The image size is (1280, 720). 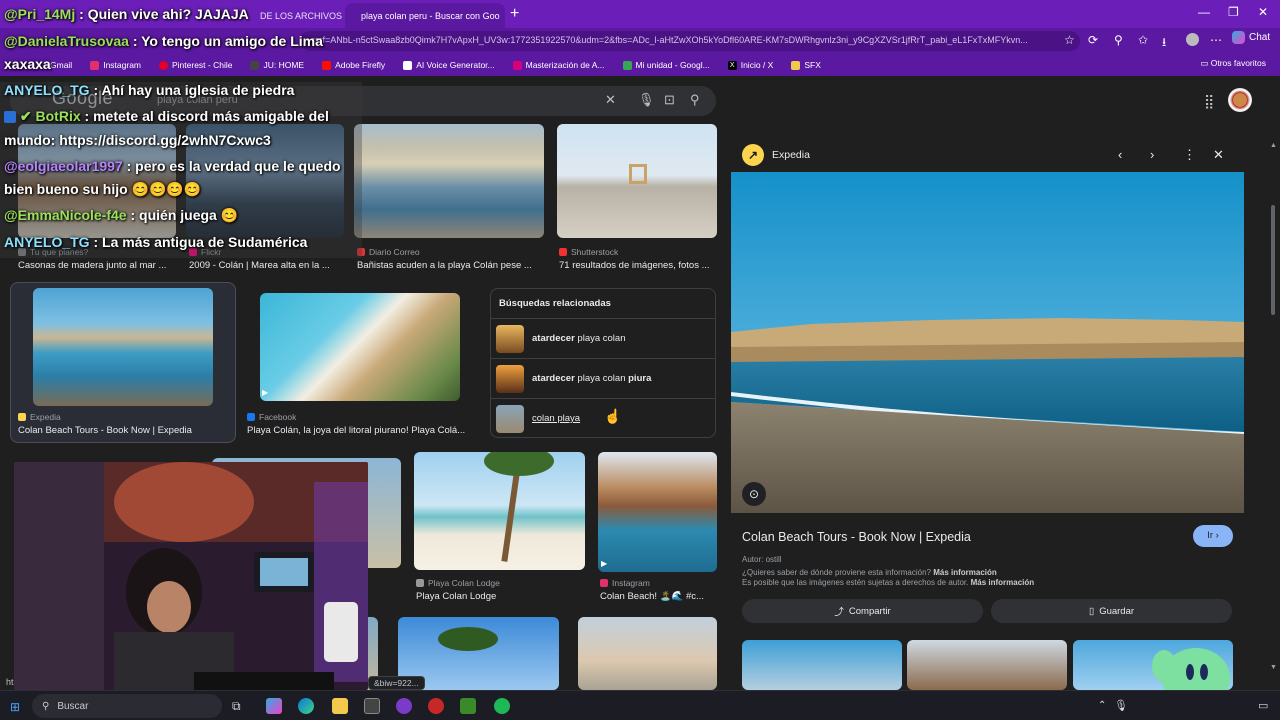 I want to click on result-image-expedia, so click(x=123, y=347).